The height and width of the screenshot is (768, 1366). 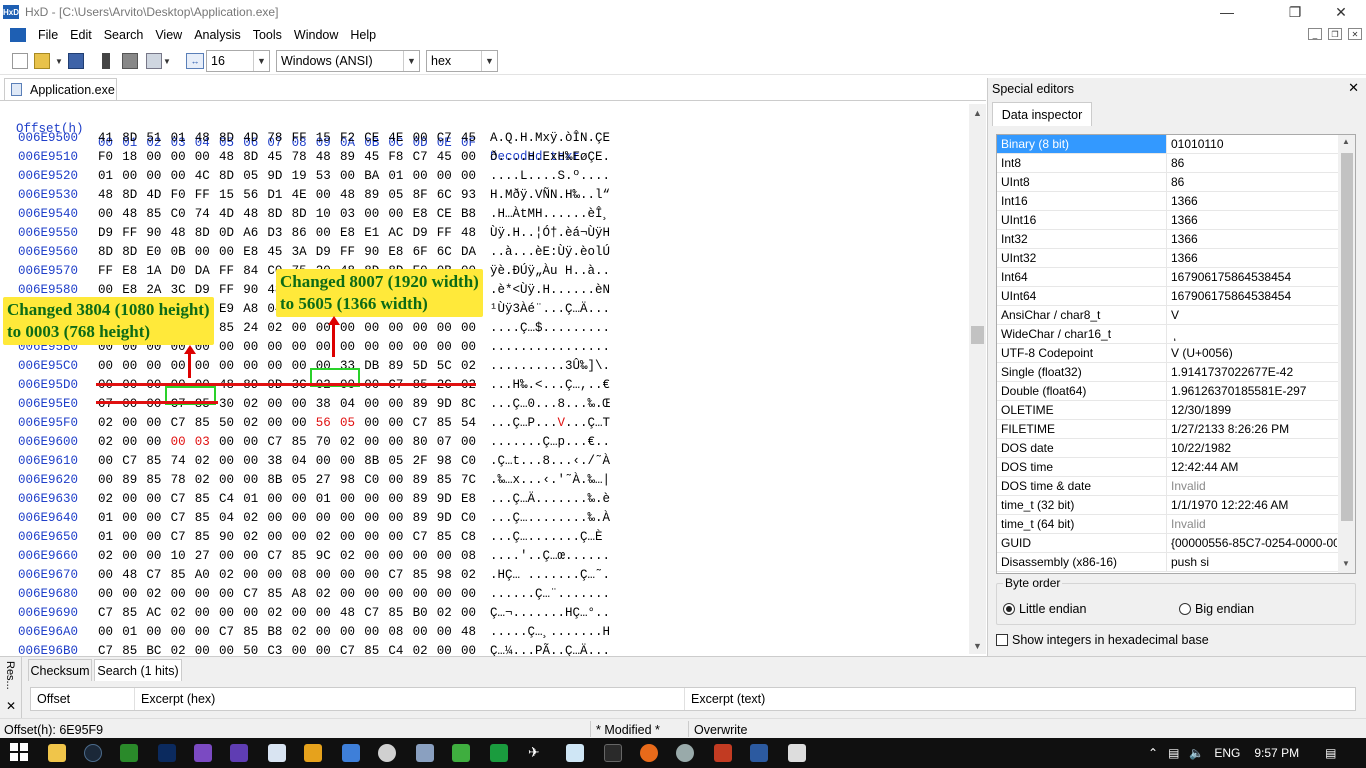 I want to click on hex-byte: 6C, so click(x=447, y=195).